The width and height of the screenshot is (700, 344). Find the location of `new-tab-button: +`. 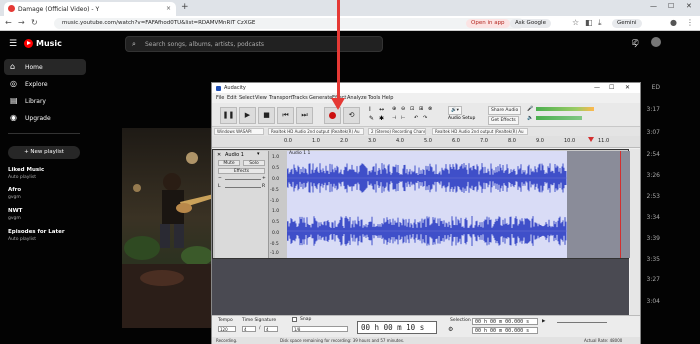

new-tab-button: + is located at coordinates (185, 7).